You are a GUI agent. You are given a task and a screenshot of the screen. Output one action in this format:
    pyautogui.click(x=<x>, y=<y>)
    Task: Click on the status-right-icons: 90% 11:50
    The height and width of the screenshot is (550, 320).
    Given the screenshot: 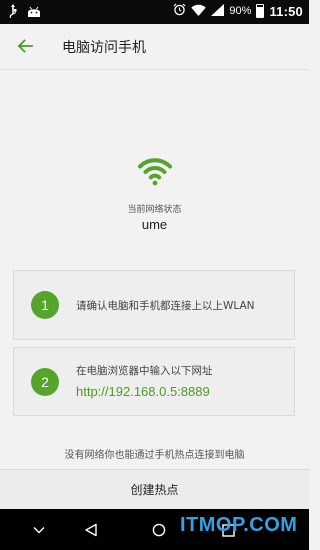 What is the action you would take?
    pyautogui.click(x=238, y=11)
    